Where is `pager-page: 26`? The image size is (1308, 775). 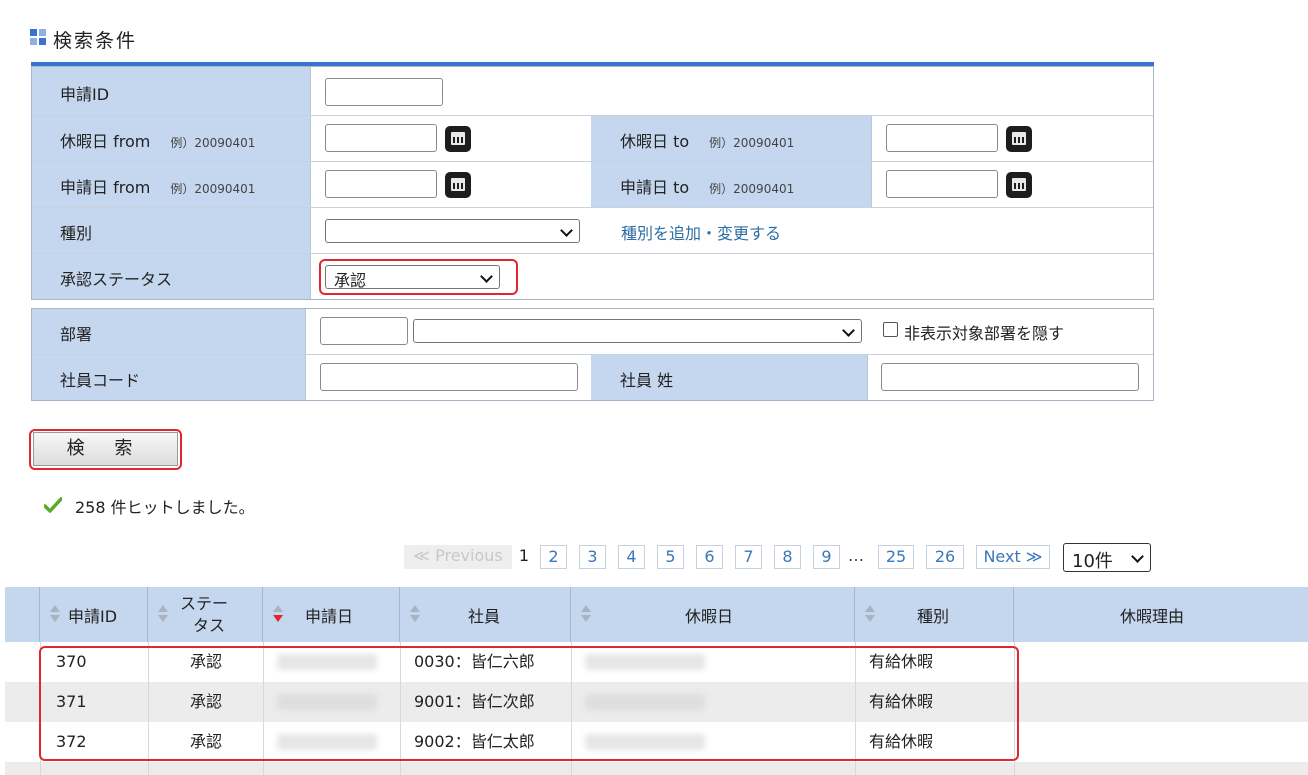 pager-page: 26 is located at coordinates (945, 557).